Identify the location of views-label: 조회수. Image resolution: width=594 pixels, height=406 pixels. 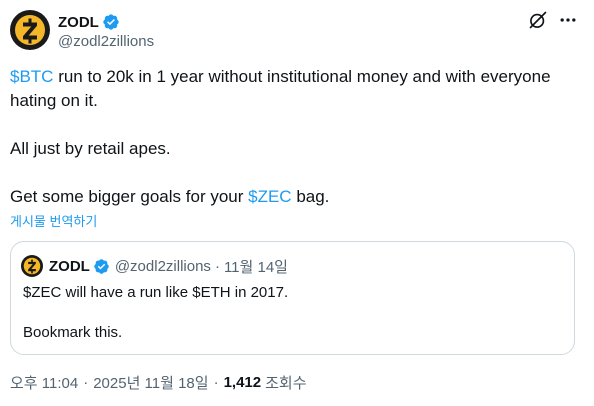
(286, 383).